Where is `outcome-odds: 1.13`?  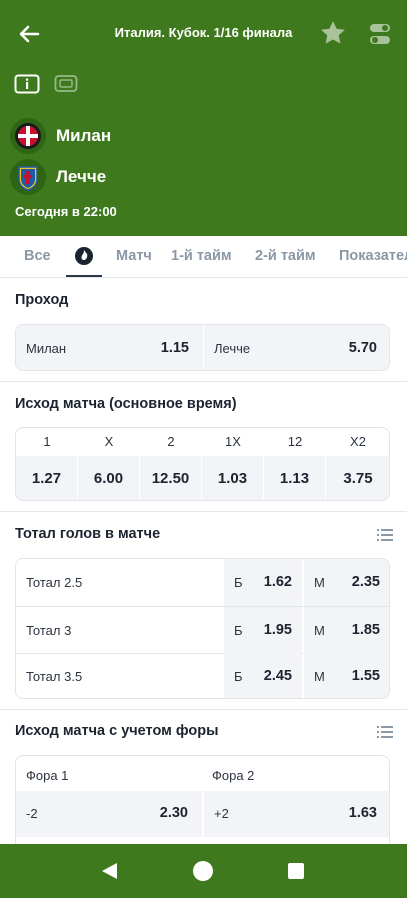
outcome-odds: 1.13 is located at coordinates (294, 478).